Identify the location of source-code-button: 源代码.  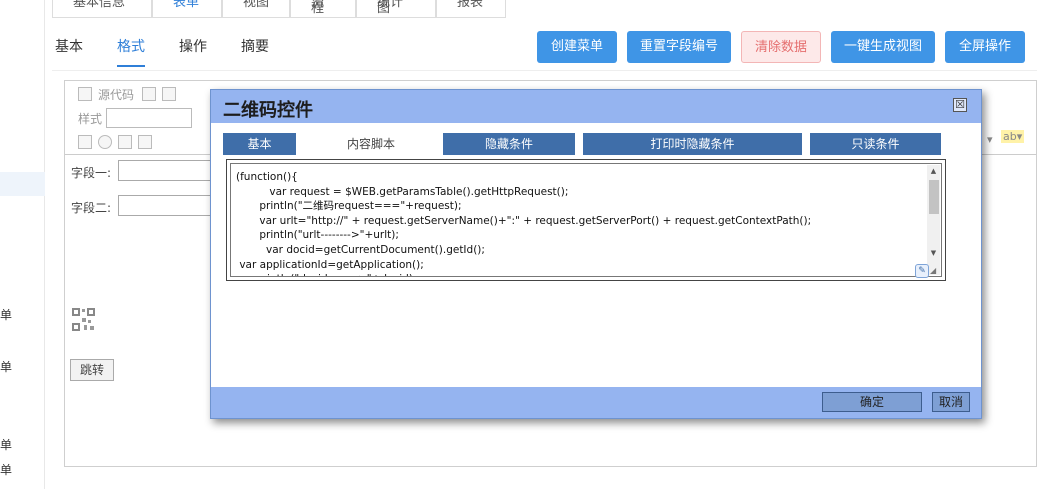
(116, 94).